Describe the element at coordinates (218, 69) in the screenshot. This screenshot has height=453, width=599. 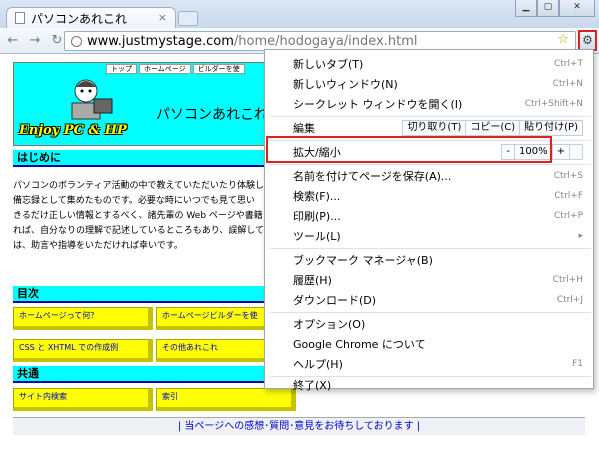
I see `top-nav-item: ビルダーを使` at that location.